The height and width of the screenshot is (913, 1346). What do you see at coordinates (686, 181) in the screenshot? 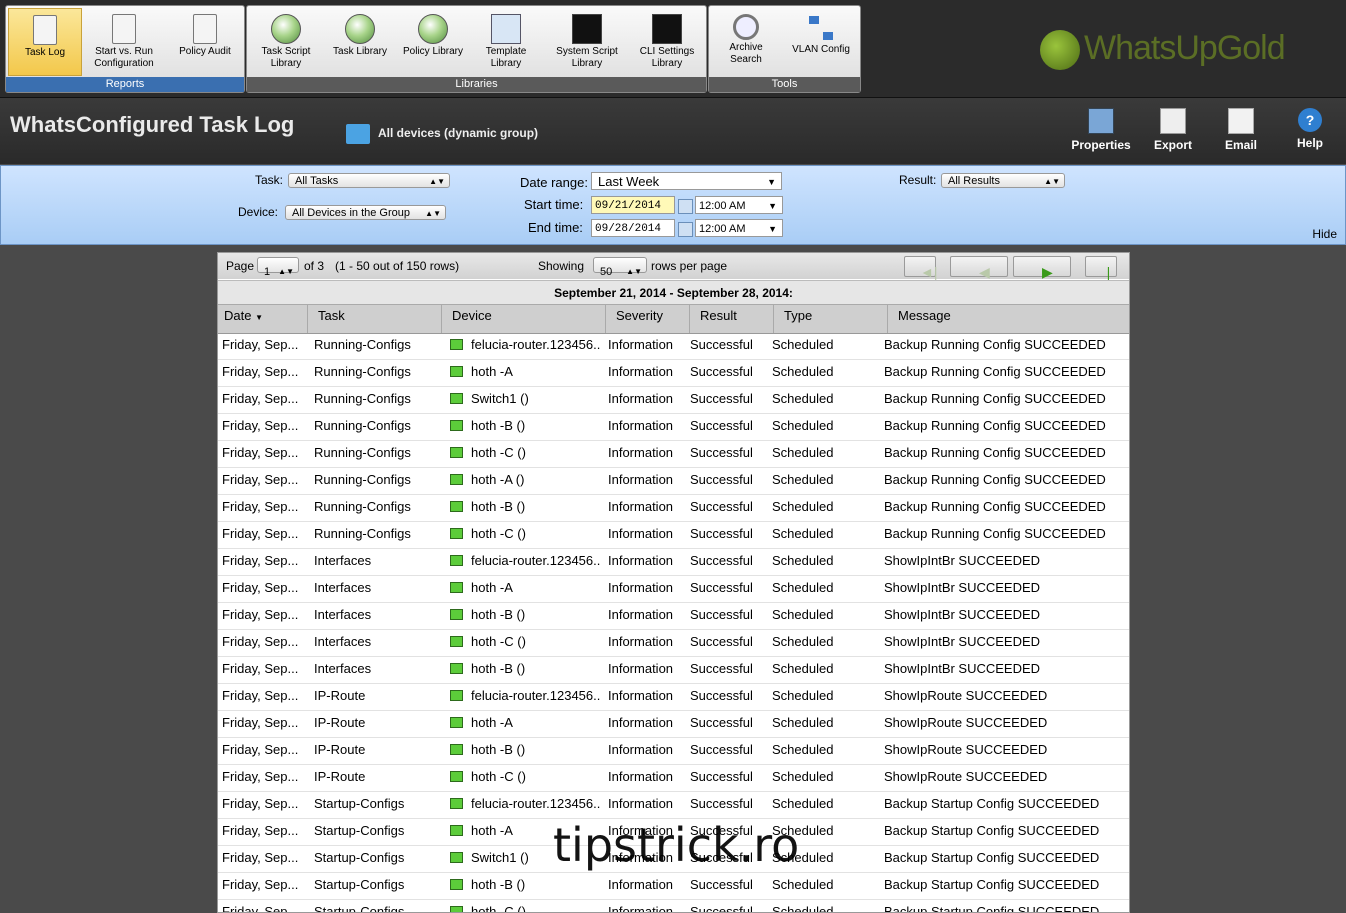
I see `date-range-select: Last Week ▼` at bounding box center [686, 181].